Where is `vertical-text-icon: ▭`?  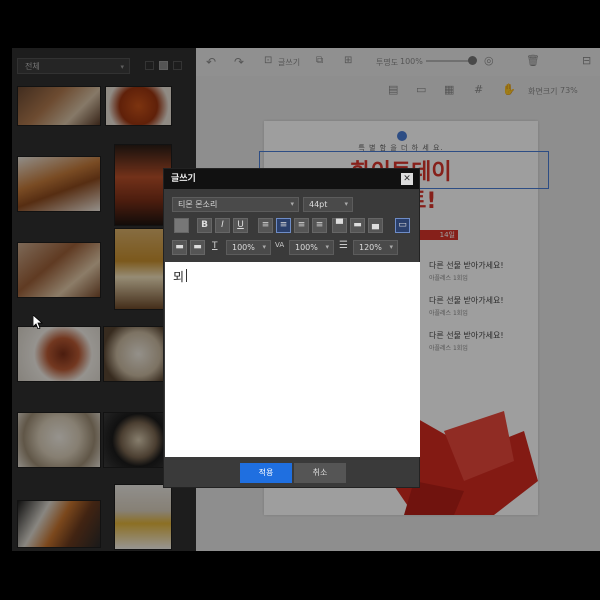 vertical-text-icon: ▭ is located at coordinates (402, 225).